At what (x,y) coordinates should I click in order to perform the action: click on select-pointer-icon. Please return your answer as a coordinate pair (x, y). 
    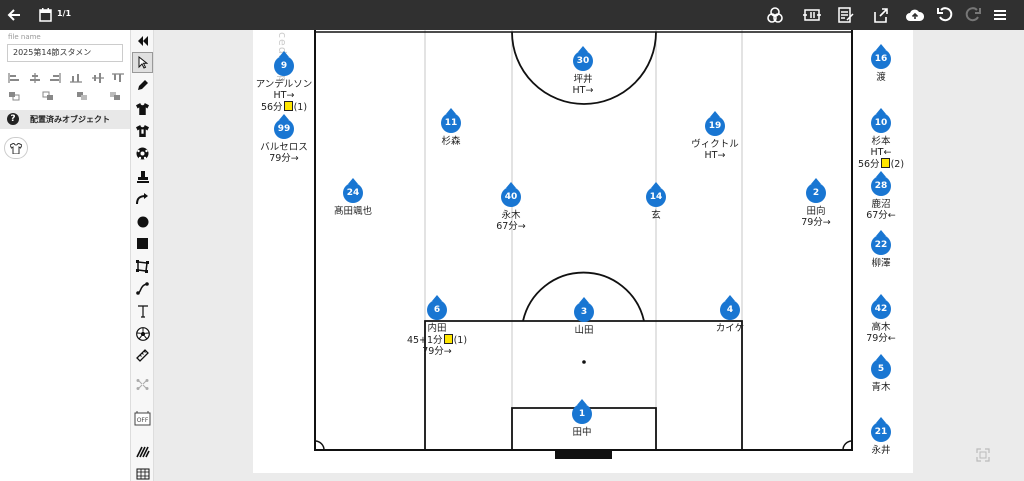
    Looking at the image, I should click on (142, 62).